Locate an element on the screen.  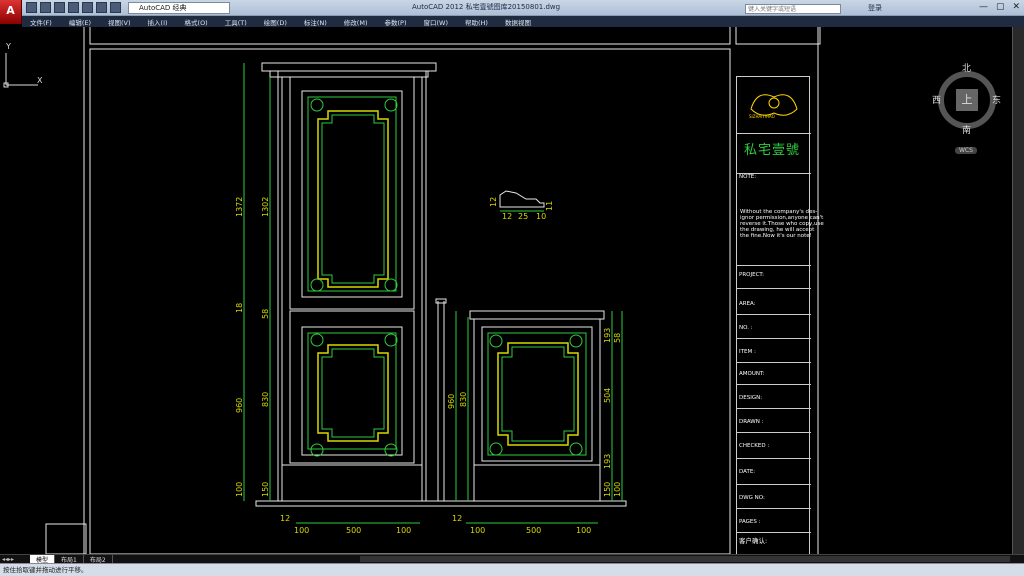
field-amount: AMOUNT: is located at coordinates (774, 373).